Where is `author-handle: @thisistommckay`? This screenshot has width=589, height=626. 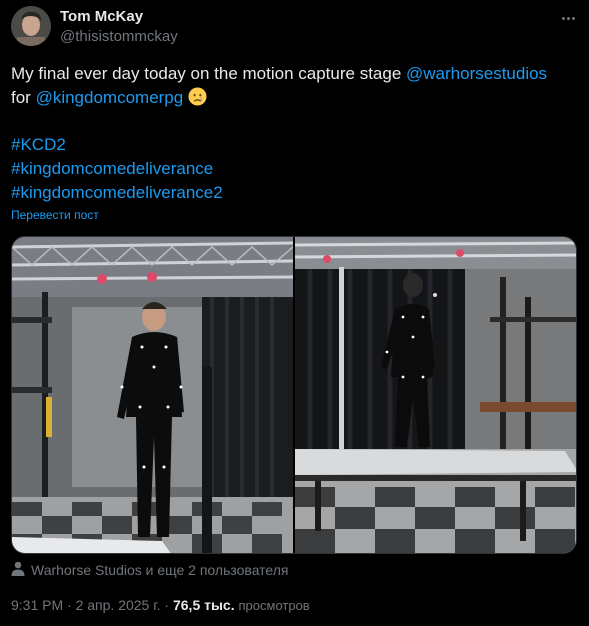 author-handle: @thisistommckay is located at coordinates (119, 36).